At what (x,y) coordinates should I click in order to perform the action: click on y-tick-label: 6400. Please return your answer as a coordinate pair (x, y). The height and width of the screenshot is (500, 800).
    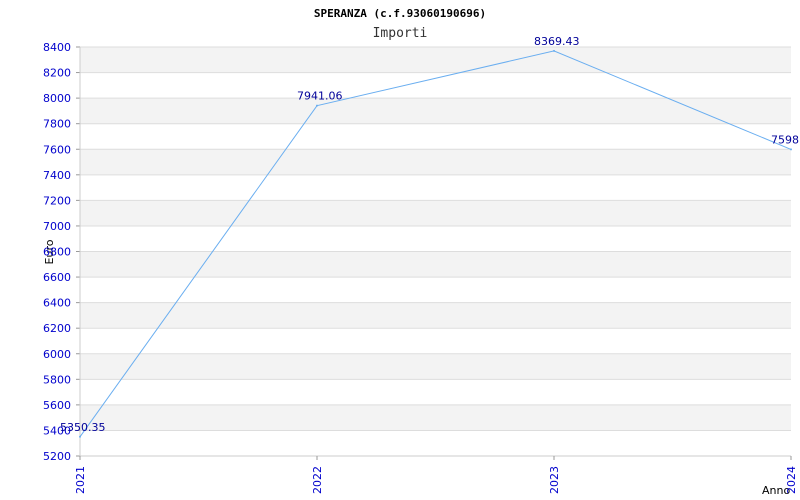
    Looking at the image, I should click on (57, 303).